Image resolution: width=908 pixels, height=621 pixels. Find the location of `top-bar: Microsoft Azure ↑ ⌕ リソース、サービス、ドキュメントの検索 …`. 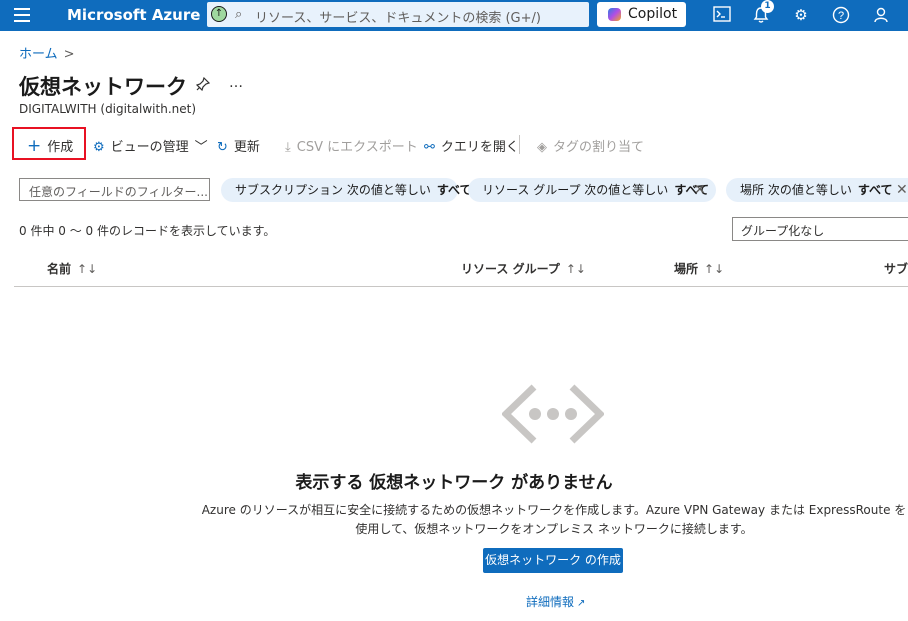

top-bar: Microsoft Azure ↑ ⌕ リソース、サービス、ドキュメントの検索 … is located at coordinates (454, 15).